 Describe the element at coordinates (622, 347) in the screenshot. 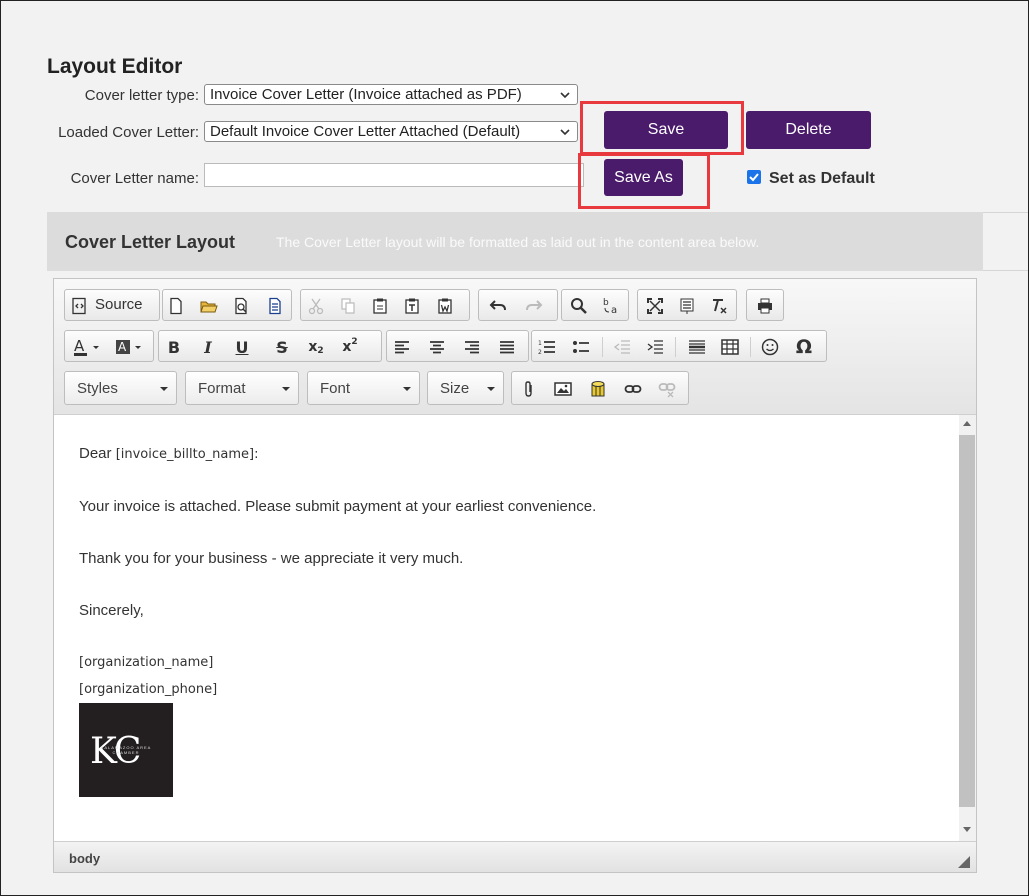

I see `outdent-icon` at that location.